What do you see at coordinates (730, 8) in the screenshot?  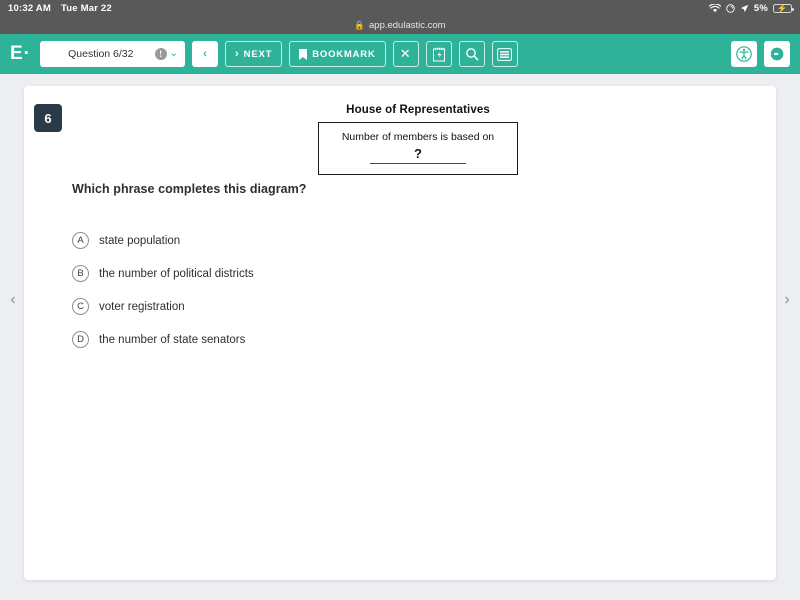 I see `orientation-lock-icon` at bounding box center [730, 8].